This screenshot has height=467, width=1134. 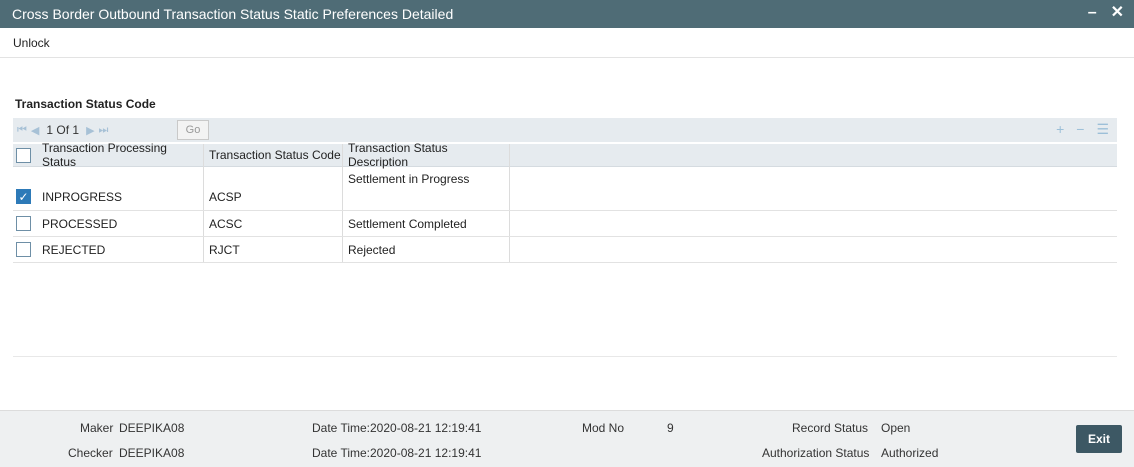 What do you see at coordinates (104, 130) in the screenshot?
I see `last-page-icon: ⏭` at bounding box center [104, 130].